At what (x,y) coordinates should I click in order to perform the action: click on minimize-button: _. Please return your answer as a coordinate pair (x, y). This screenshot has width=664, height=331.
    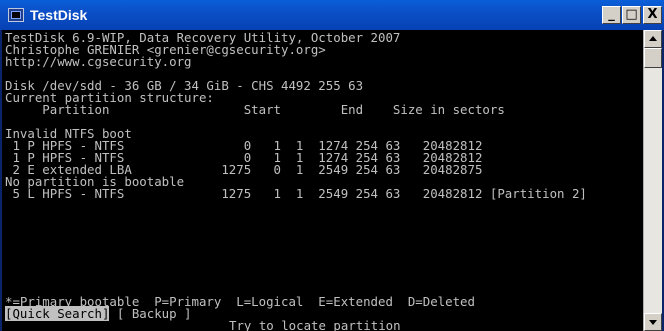
    Looking at the image, I should click on (611, 15).